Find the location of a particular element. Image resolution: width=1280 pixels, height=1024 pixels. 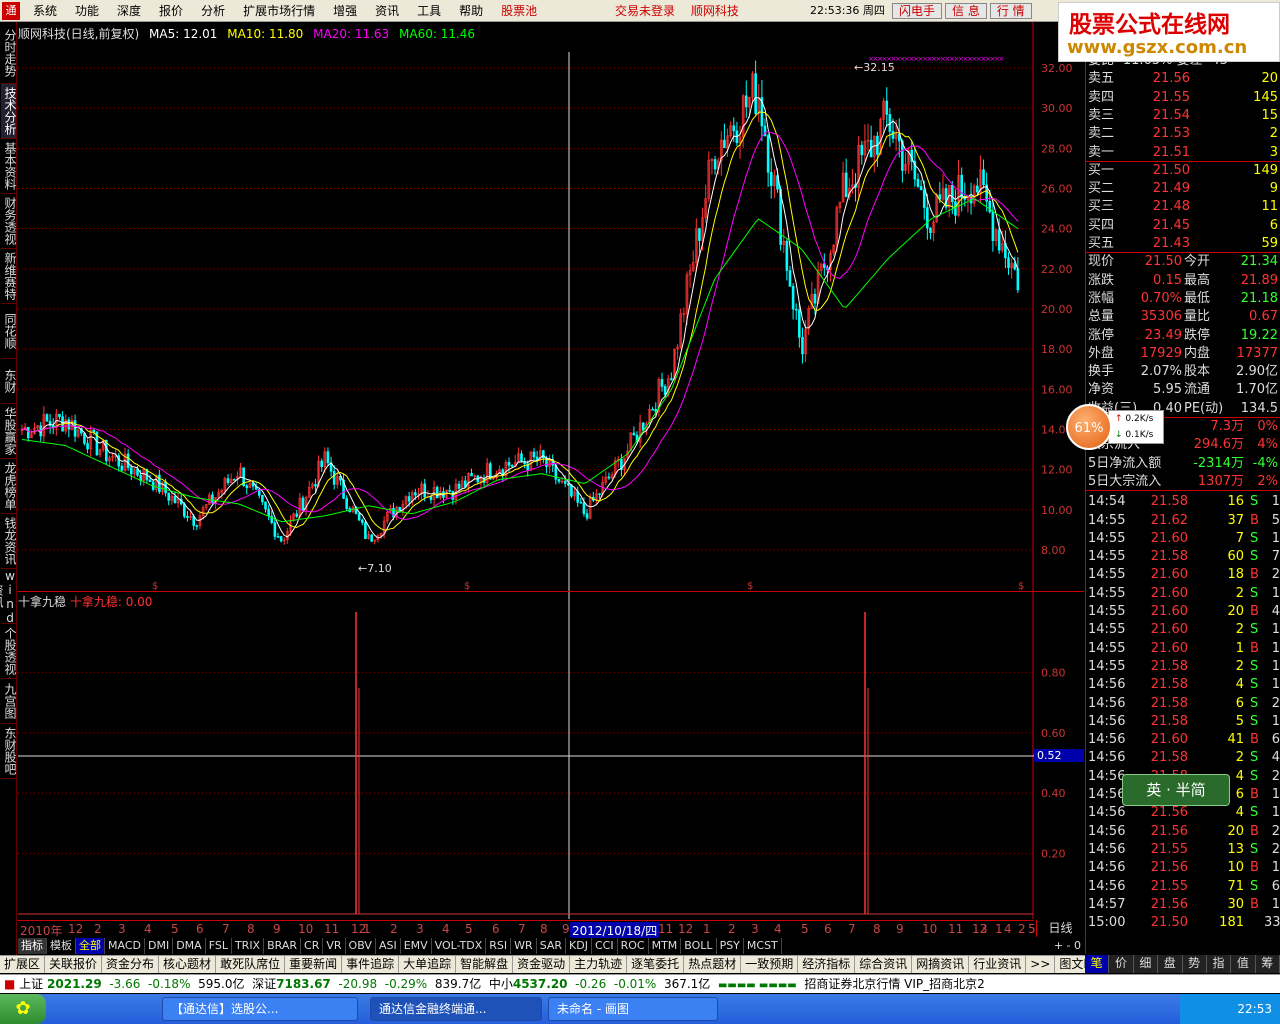

indicator-tab: TRIX is located at coordinates (248, 946).